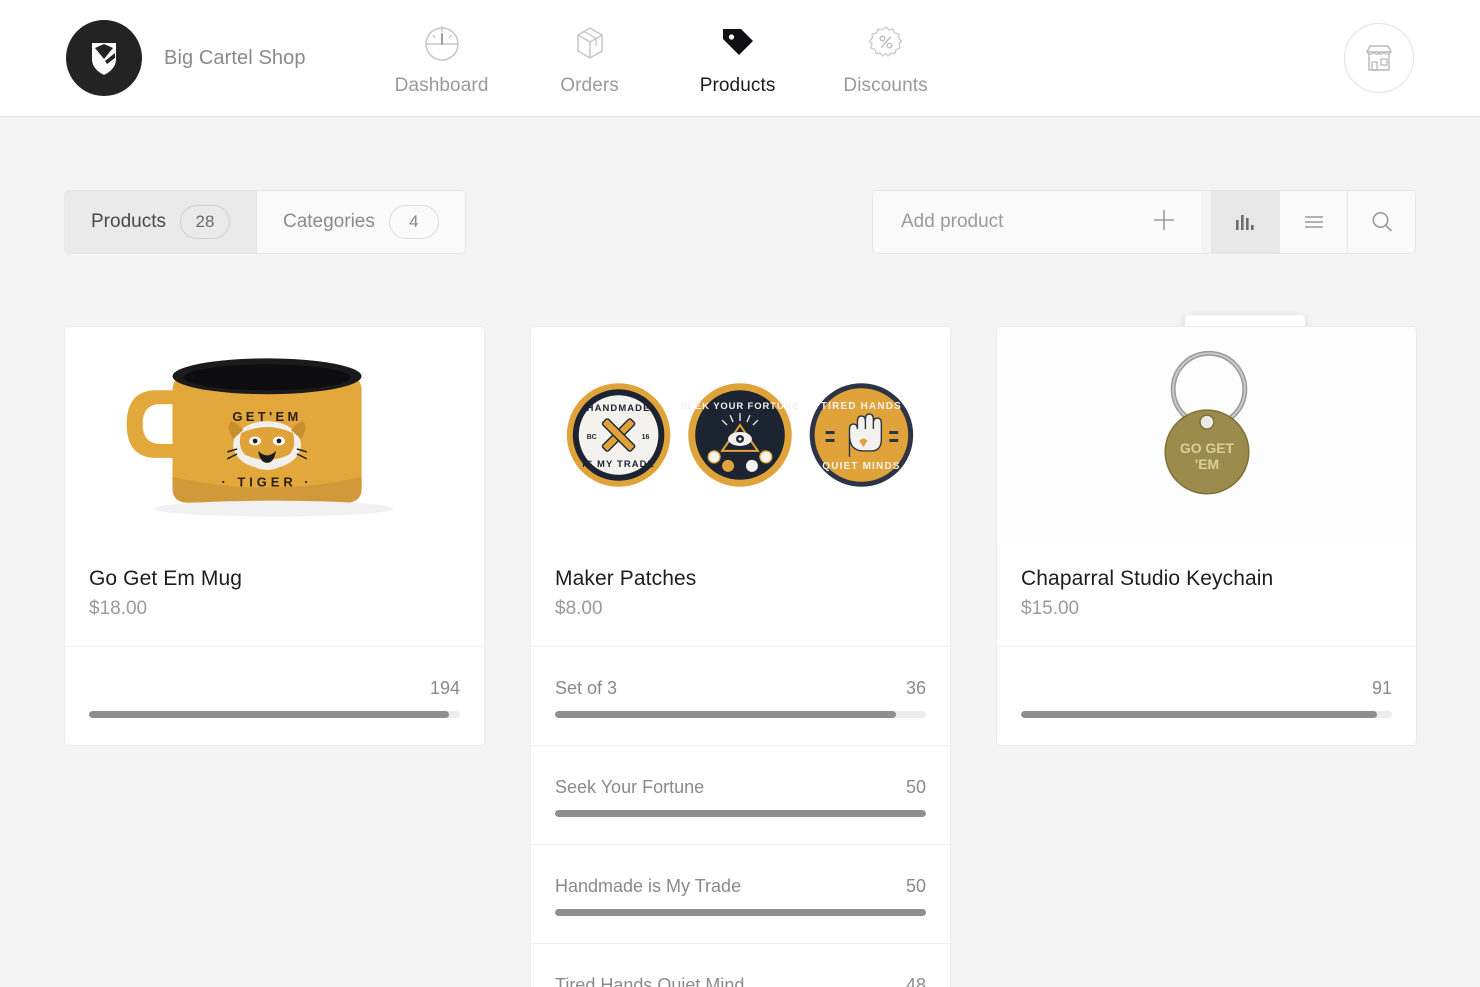 The height and width of the screenshot is (987, 1480). Describe the element at coordinates (738, 43) in the screenshot. I see `tag-icon` at that location.